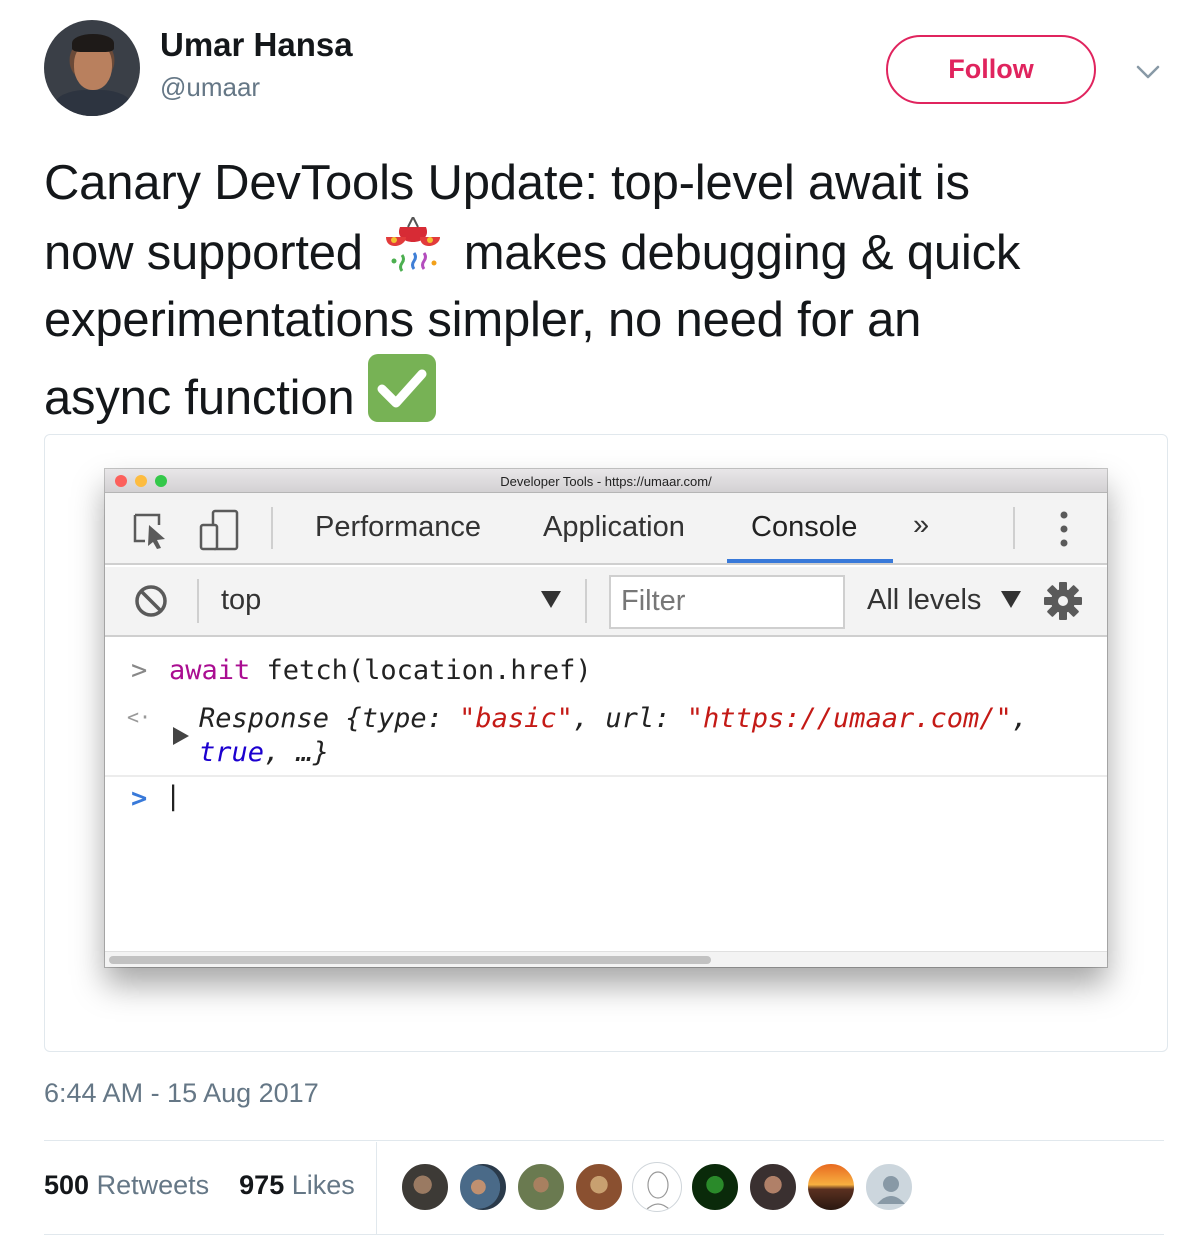  What do you see at coordinates (92, 68) in the screenshot?
I see `user-avatar` at bounding box center [92, 68].